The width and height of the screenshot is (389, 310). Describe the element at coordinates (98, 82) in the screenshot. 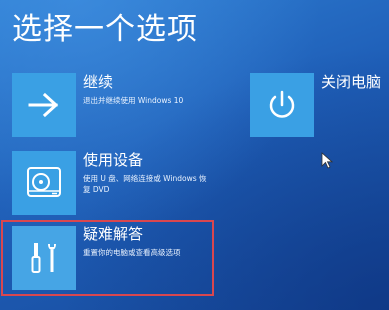

I see `continue-title: 继续` at that location.